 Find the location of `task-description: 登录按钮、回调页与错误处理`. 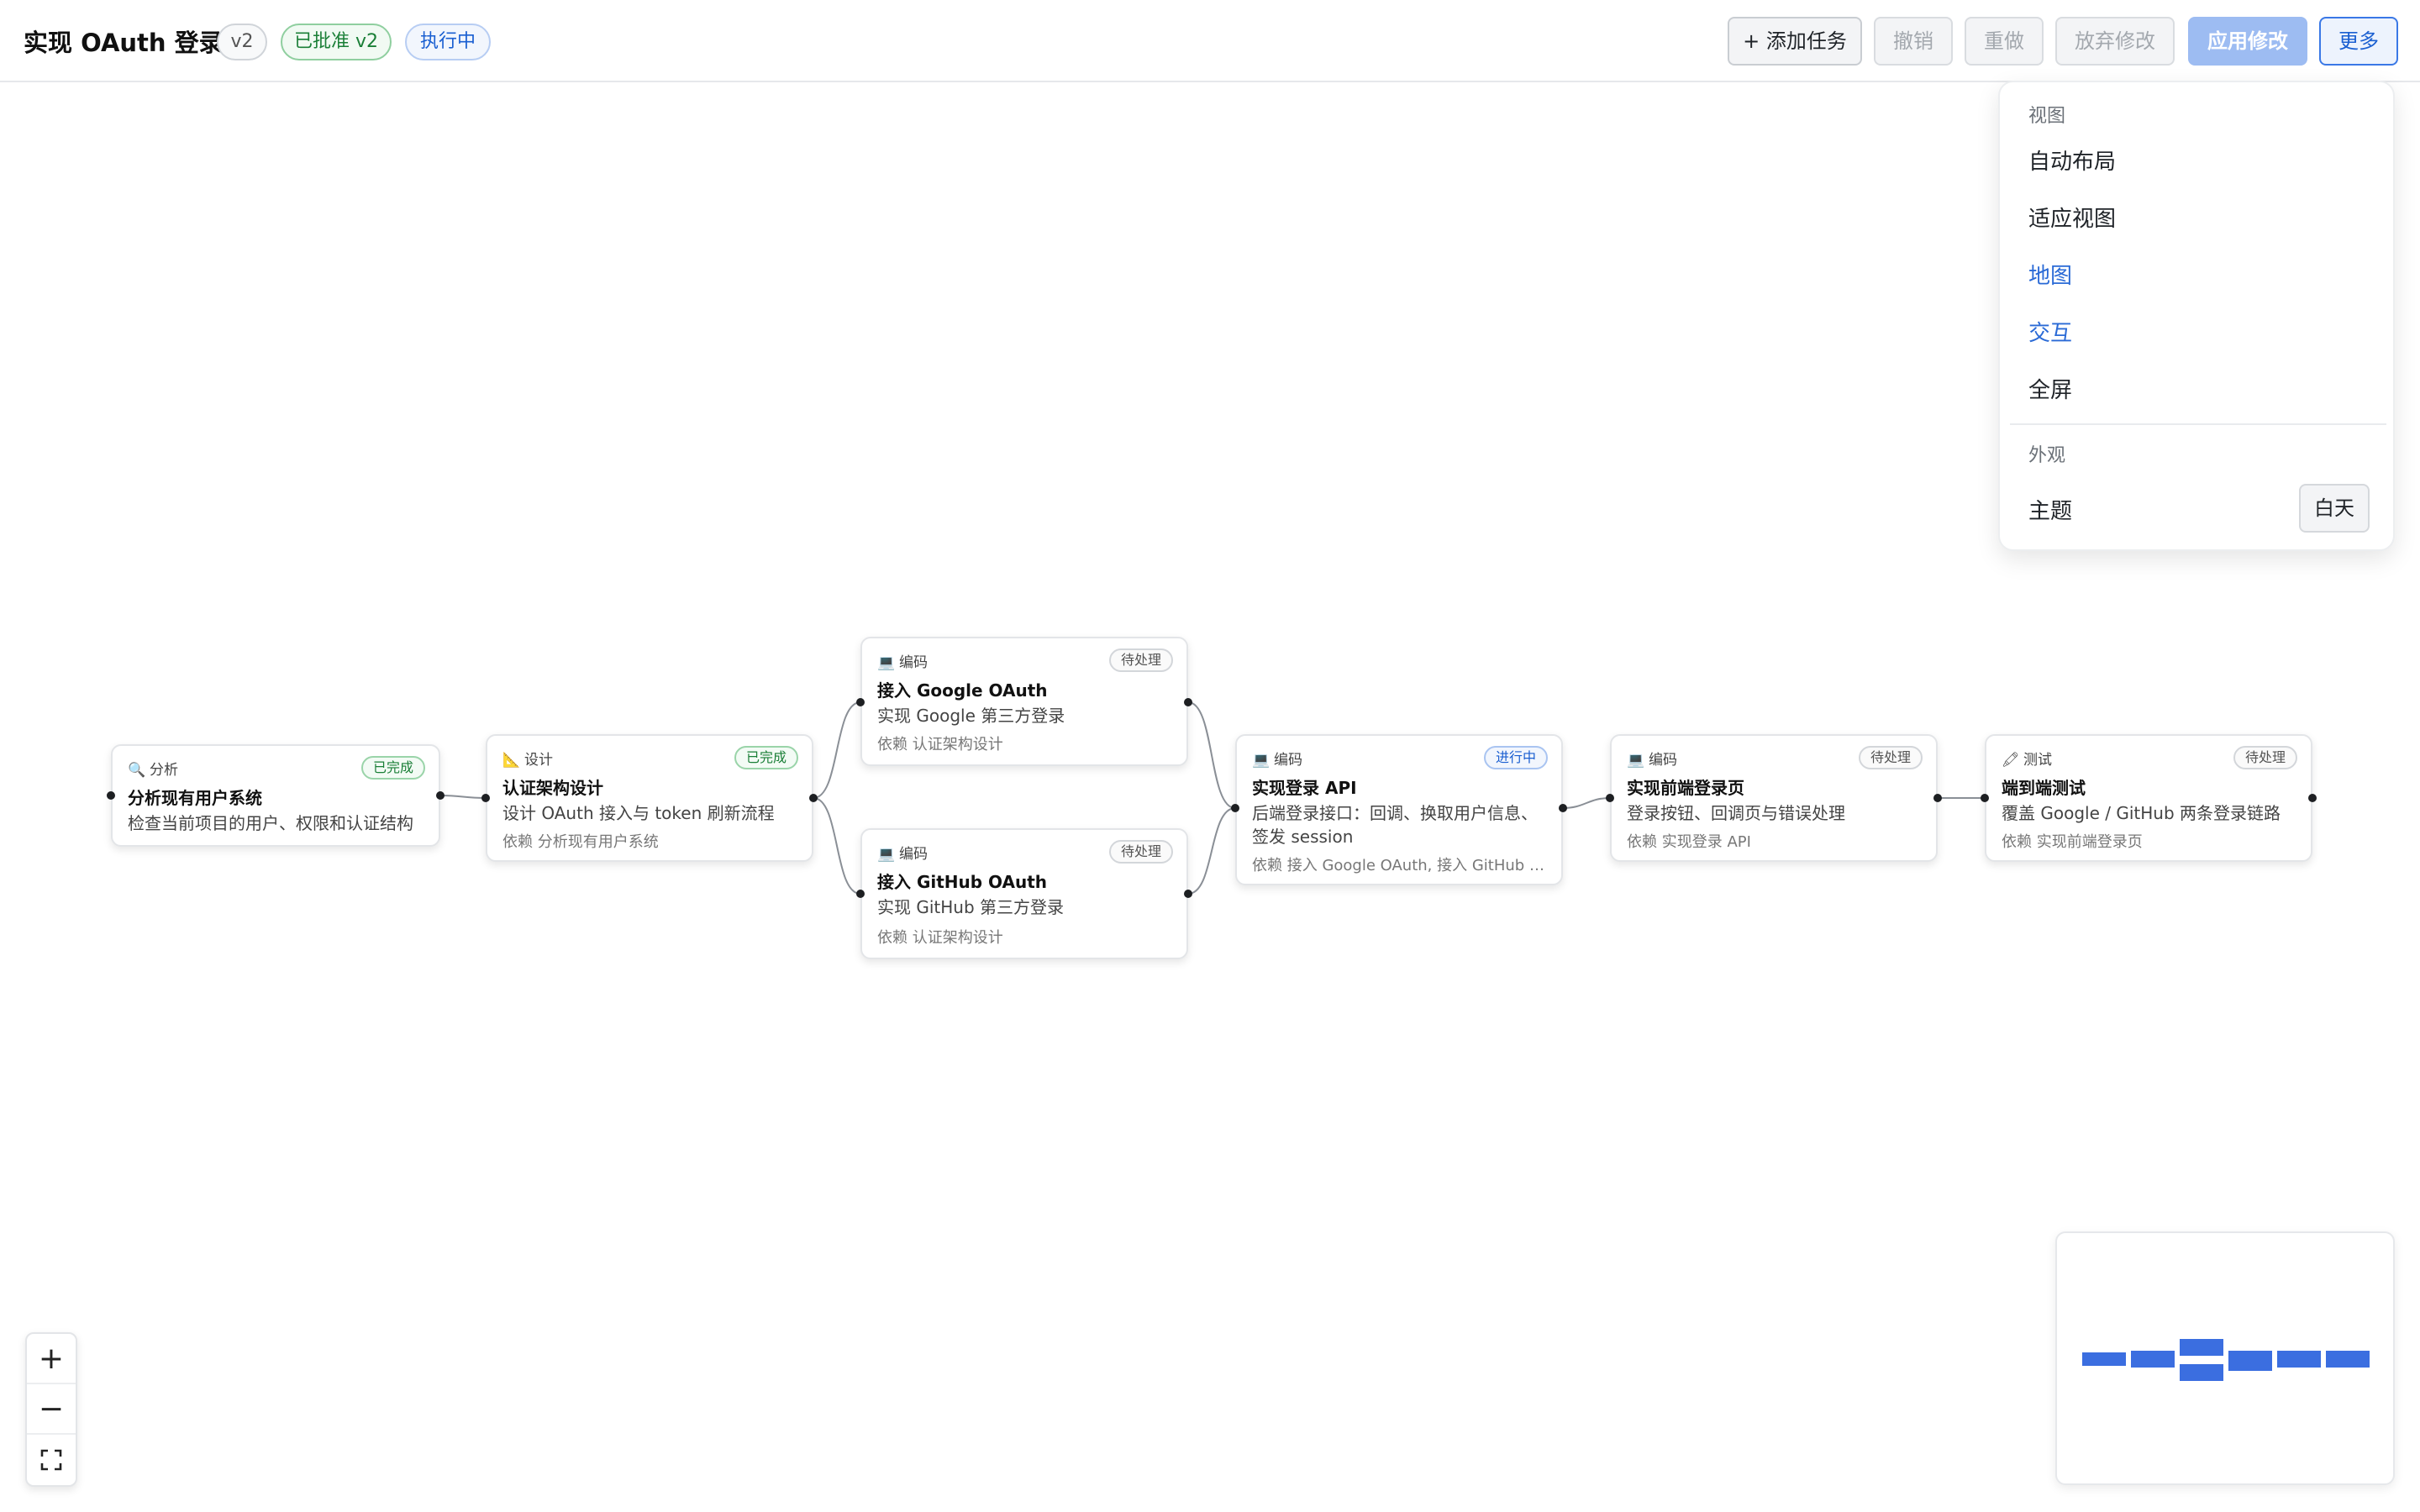

task-description: 登录按钮、回调页与错误处理 is located at coordinates (1736, 813).